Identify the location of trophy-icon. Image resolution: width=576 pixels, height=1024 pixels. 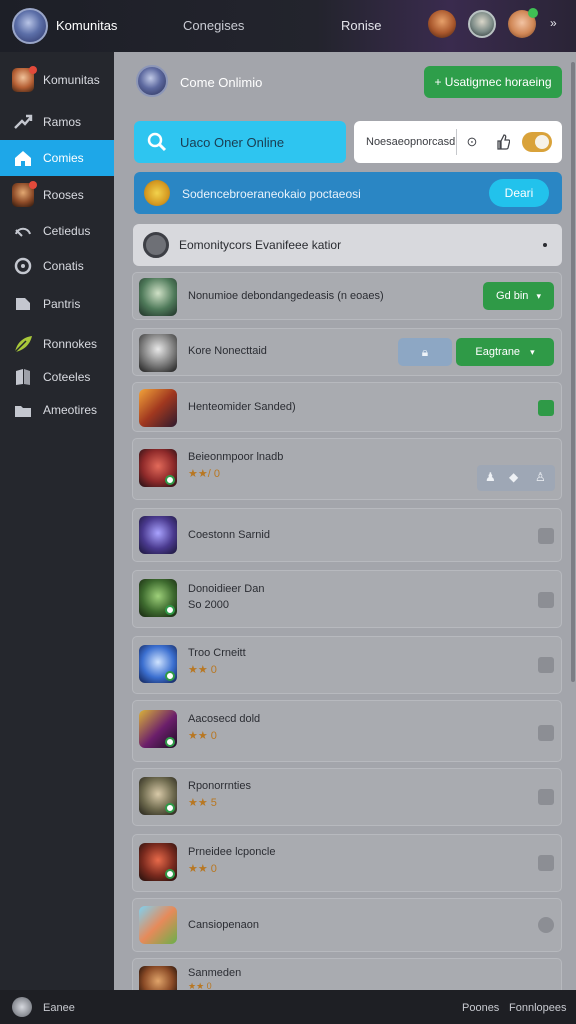
(157, 193).